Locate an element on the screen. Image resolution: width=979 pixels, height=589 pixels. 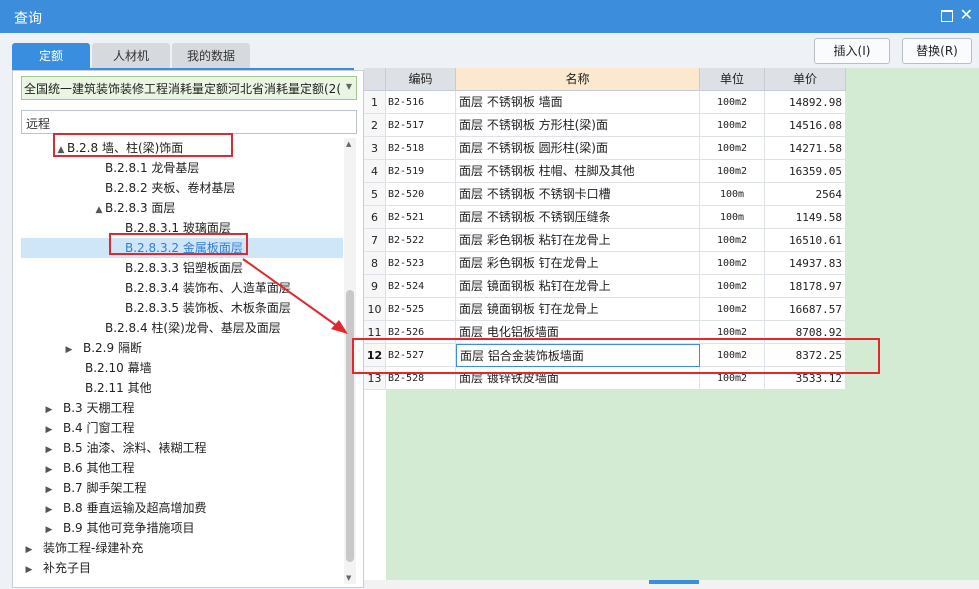
row-number: 6 is located at coordinates (375, 217).